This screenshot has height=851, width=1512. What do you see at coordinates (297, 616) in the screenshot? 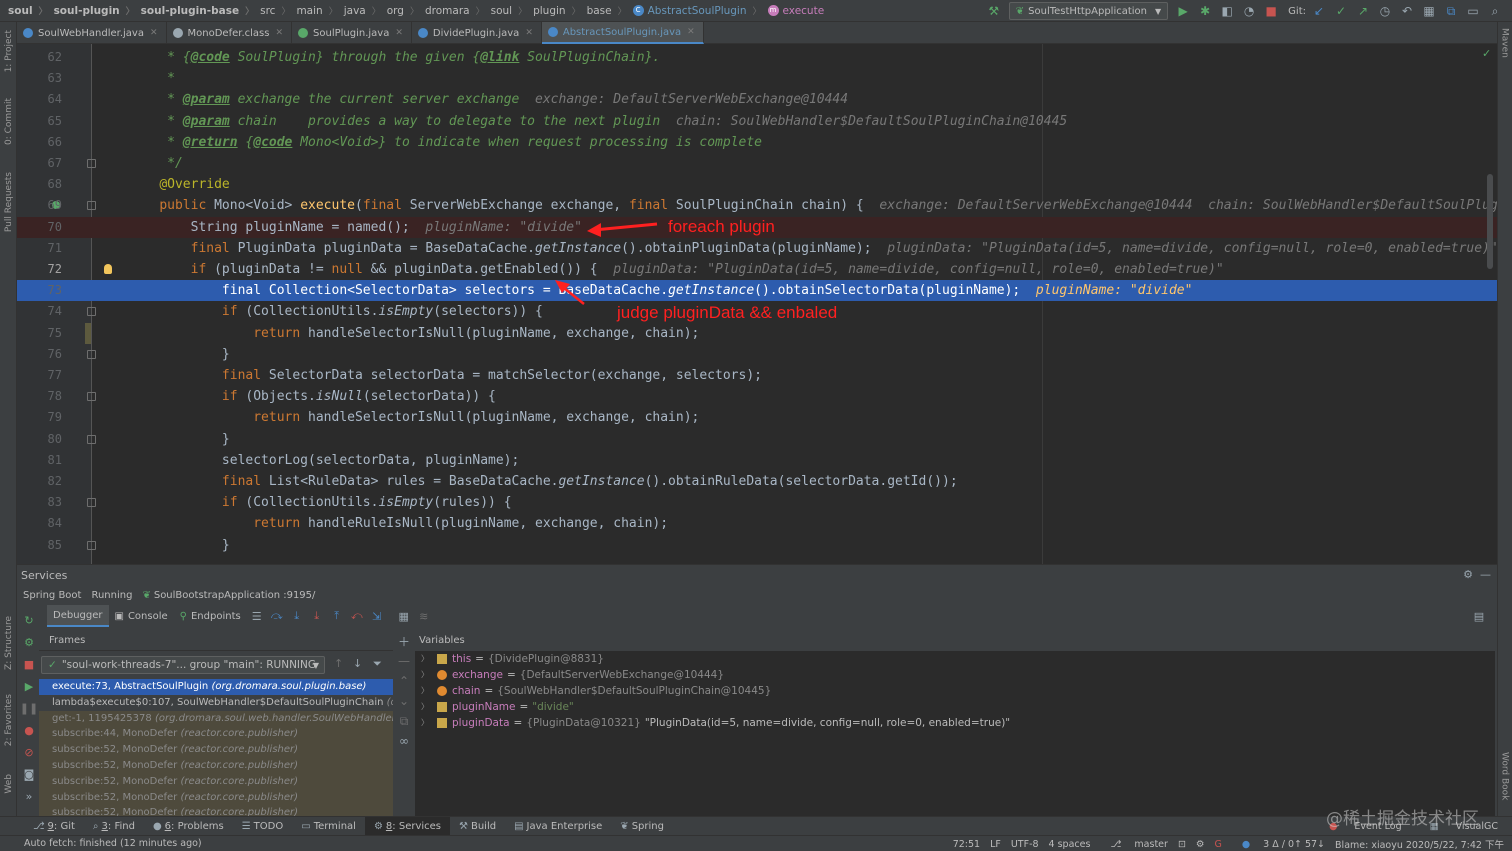
I see `step-into-icon: ⤓` at bounding box center [297, 616].